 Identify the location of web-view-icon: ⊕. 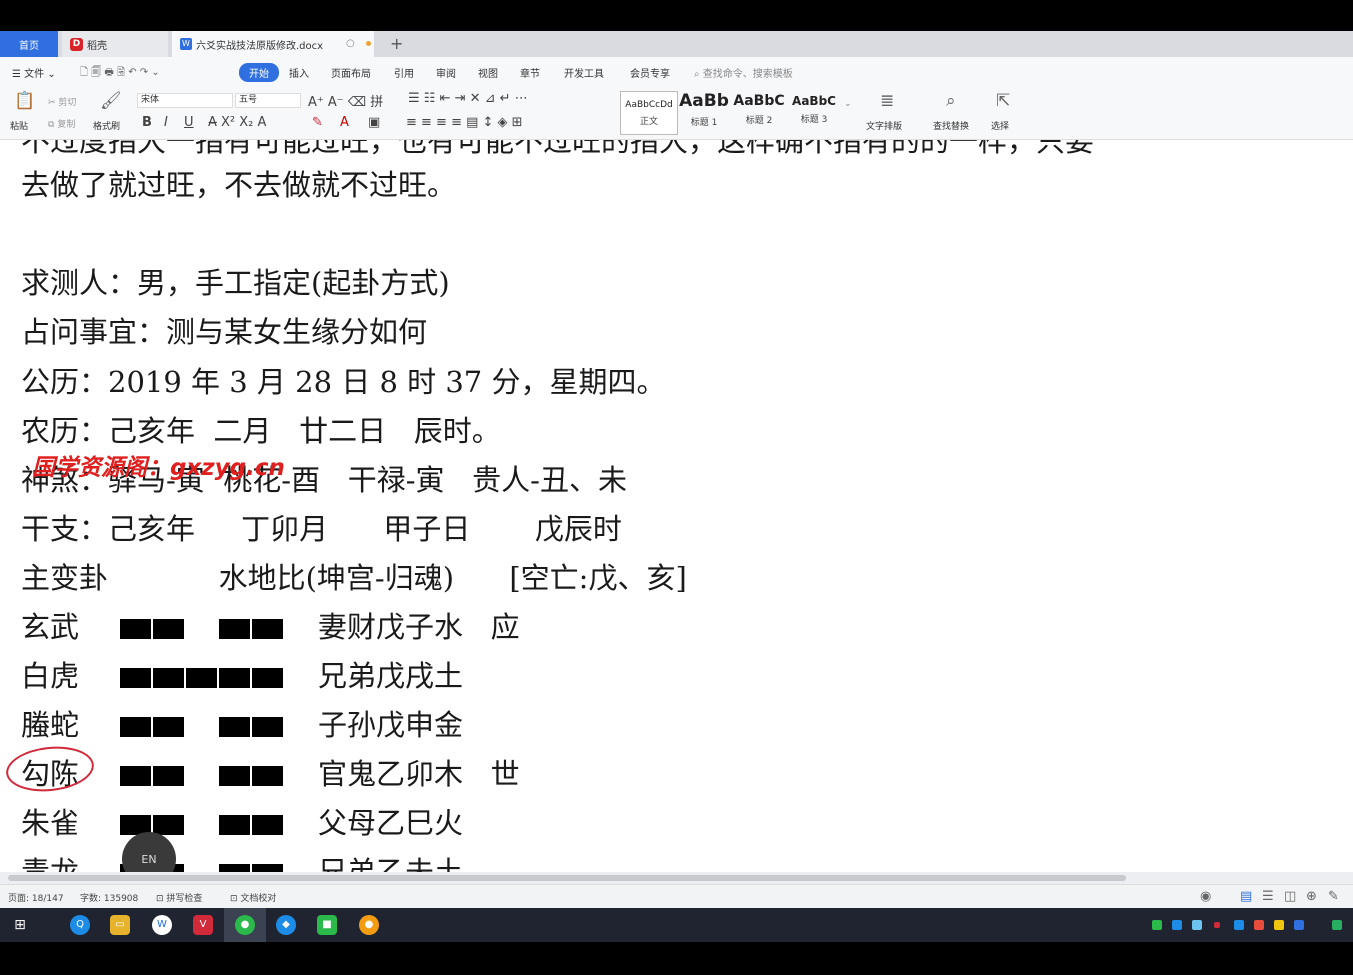
(1311, 896).